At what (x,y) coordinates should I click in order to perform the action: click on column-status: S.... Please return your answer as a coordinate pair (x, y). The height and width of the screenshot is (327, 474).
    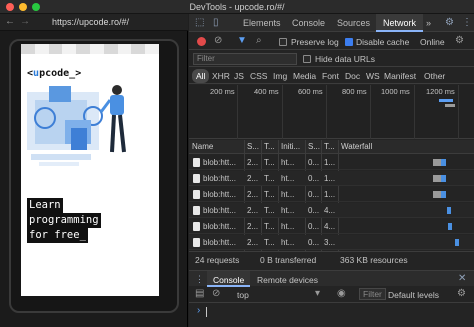
    Looking at the image, I should click on (253, 146).